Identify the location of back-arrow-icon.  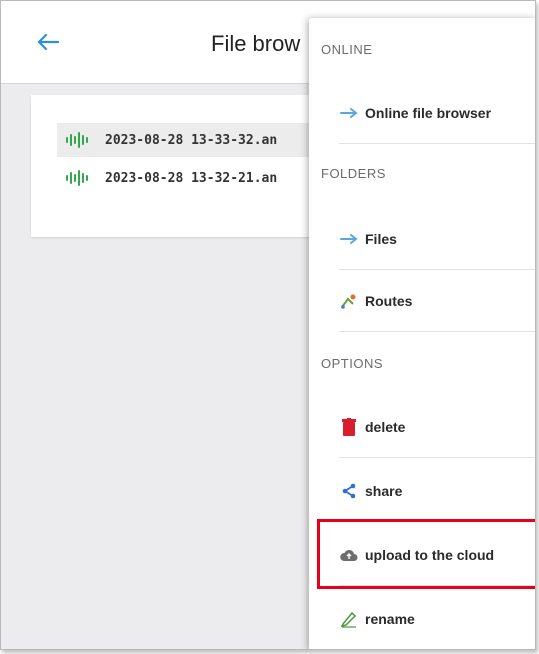
(48, 42).